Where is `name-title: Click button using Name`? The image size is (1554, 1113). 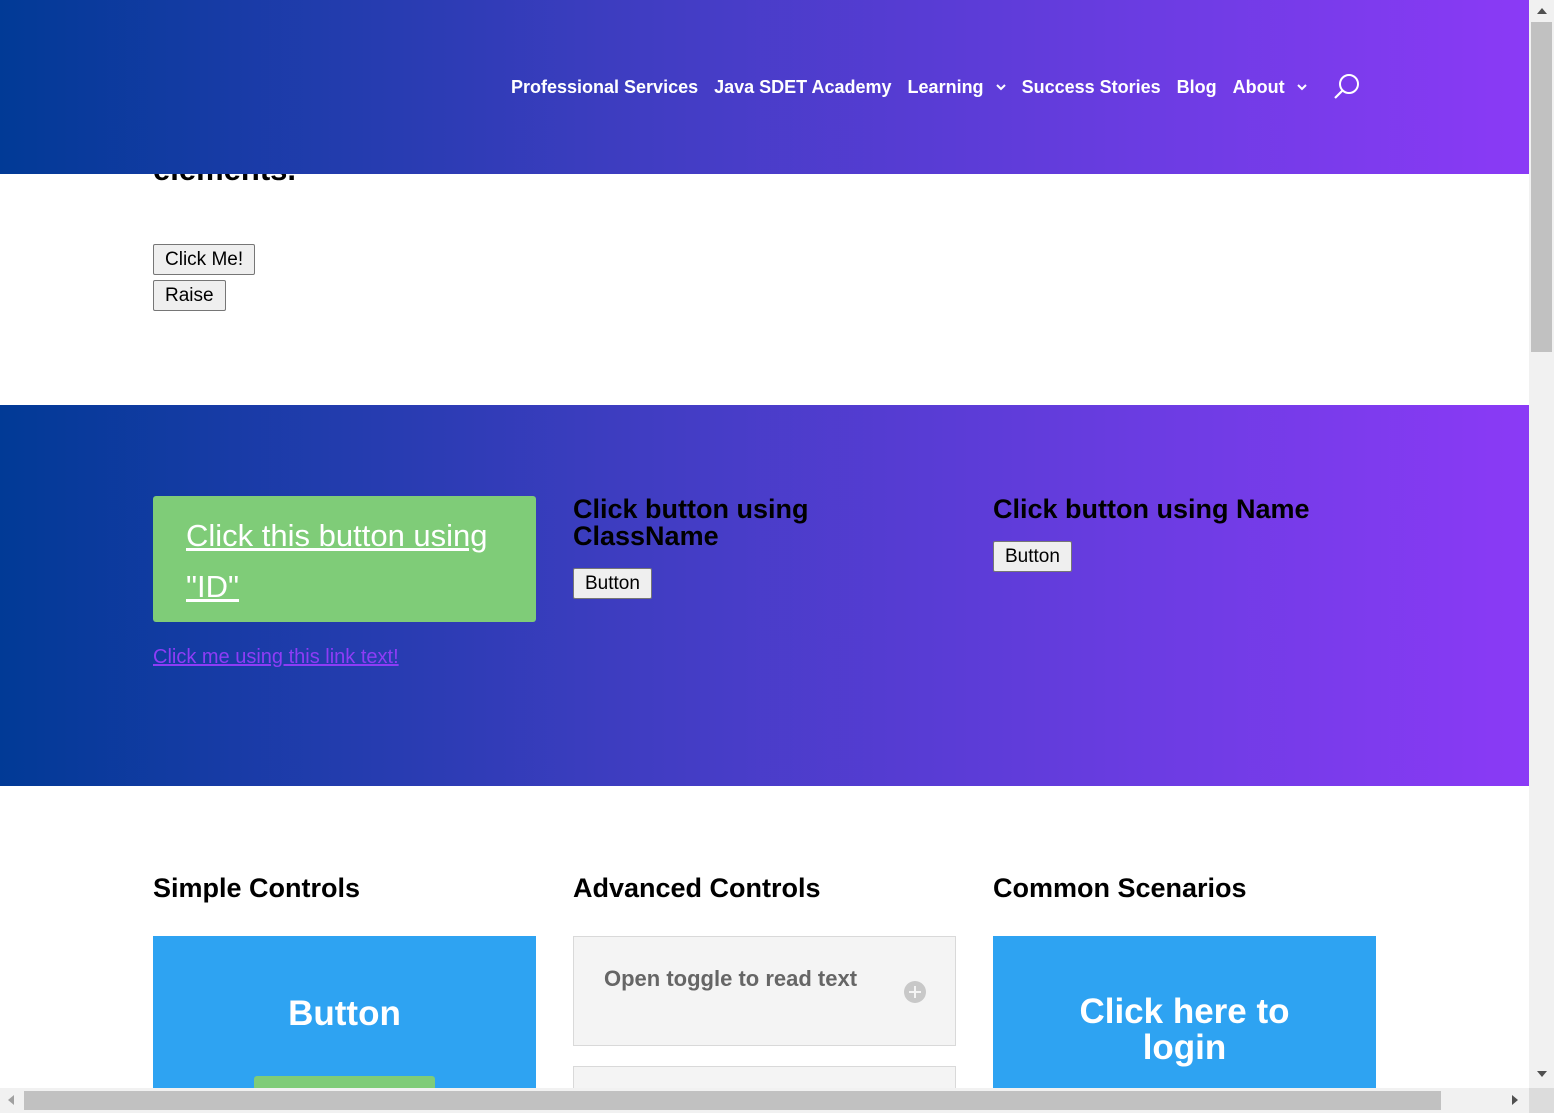 name-title: Click button using Name is located at coordinates (1151, 509).